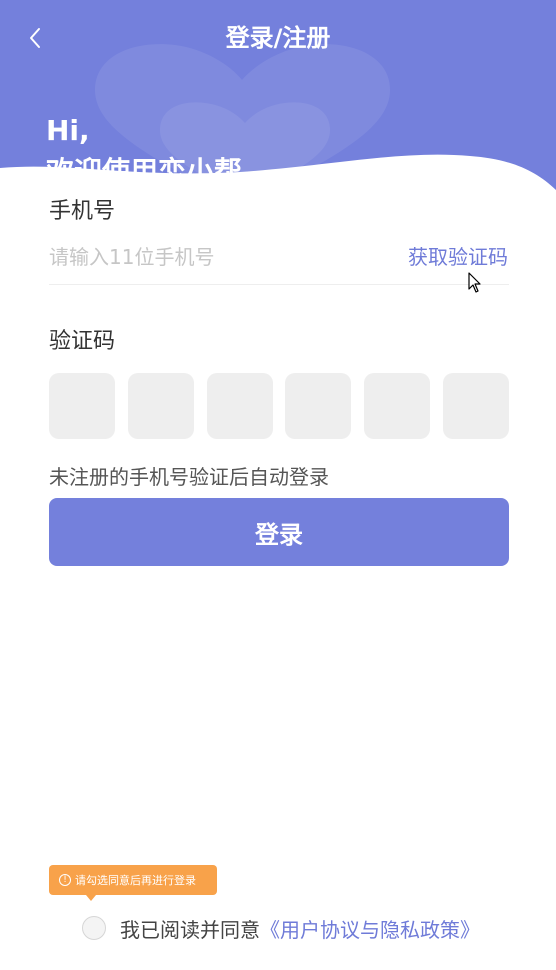 Image resolution: width=556 pixels, height=970 pixels. I want to click on phone-input, so click(219, 257).